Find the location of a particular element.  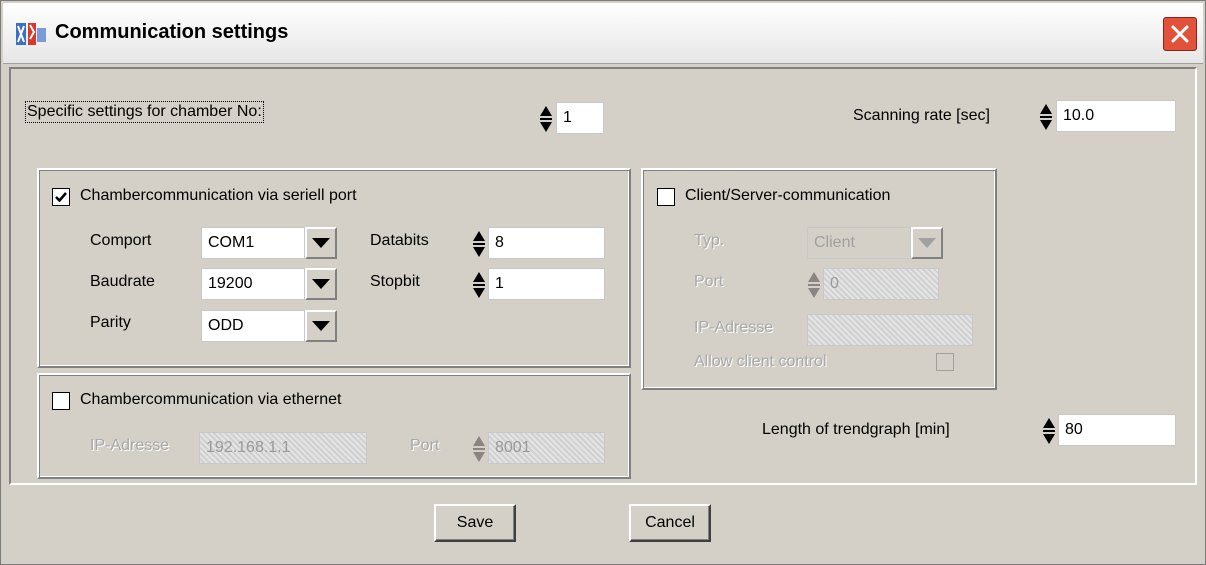

baudrate-select: 19200 is located at coordinates (269, 284).